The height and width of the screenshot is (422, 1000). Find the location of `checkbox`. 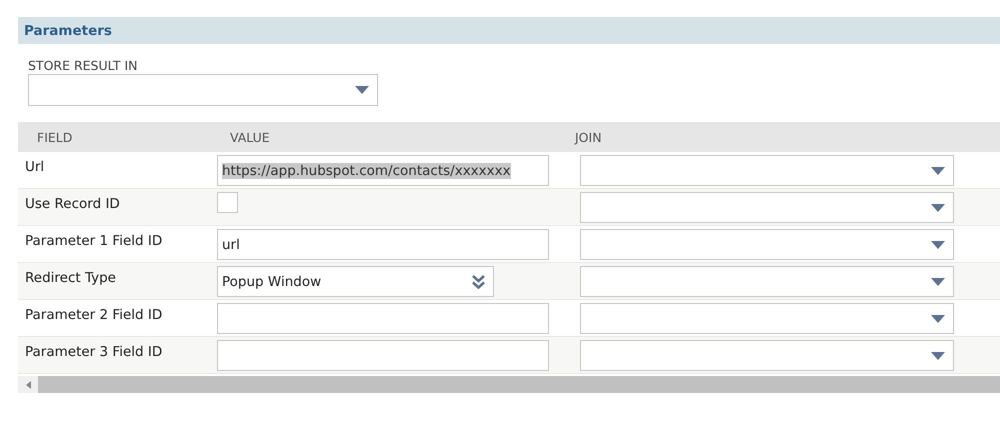

checkbox is located at coordinates (227, 202).